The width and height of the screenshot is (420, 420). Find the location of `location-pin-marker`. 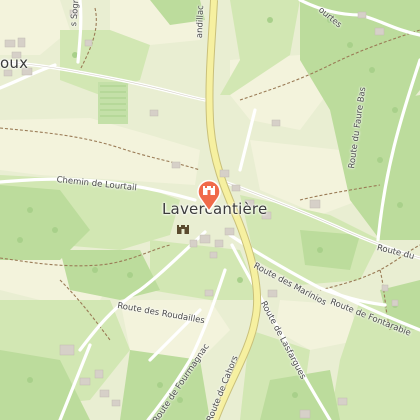

location-pin-marker is located at coordinates (209, 195).